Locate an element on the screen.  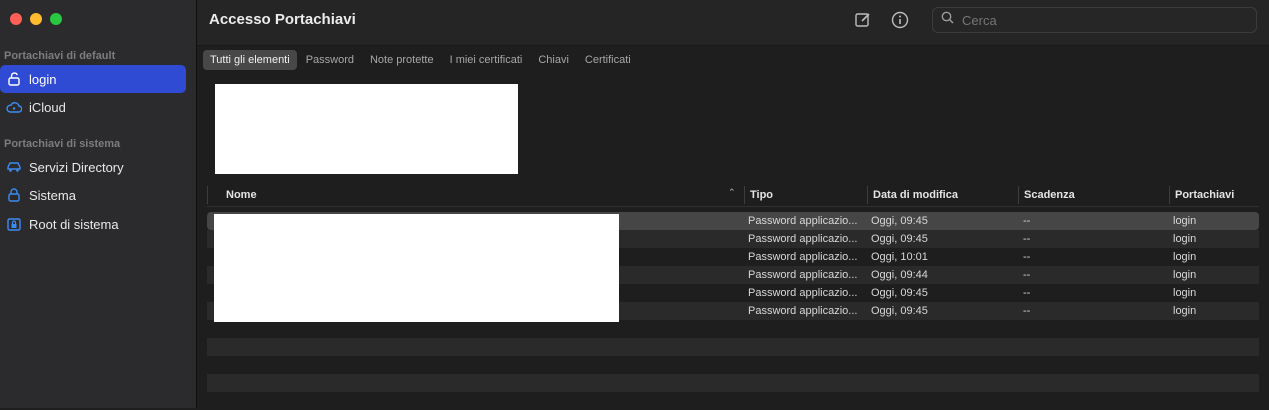
column-header-nome: Nome is located at coordinates (241, 195).